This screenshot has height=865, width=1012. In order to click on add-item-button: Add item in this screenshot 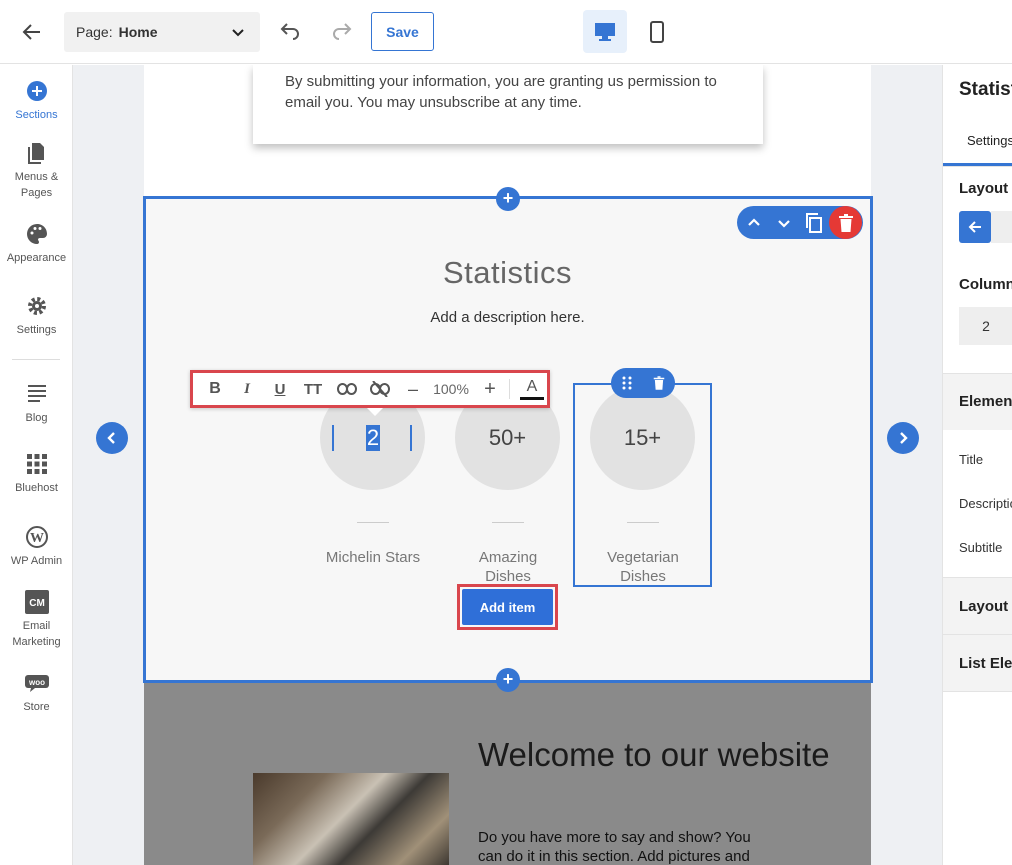, I will do `click(507, 607)`.